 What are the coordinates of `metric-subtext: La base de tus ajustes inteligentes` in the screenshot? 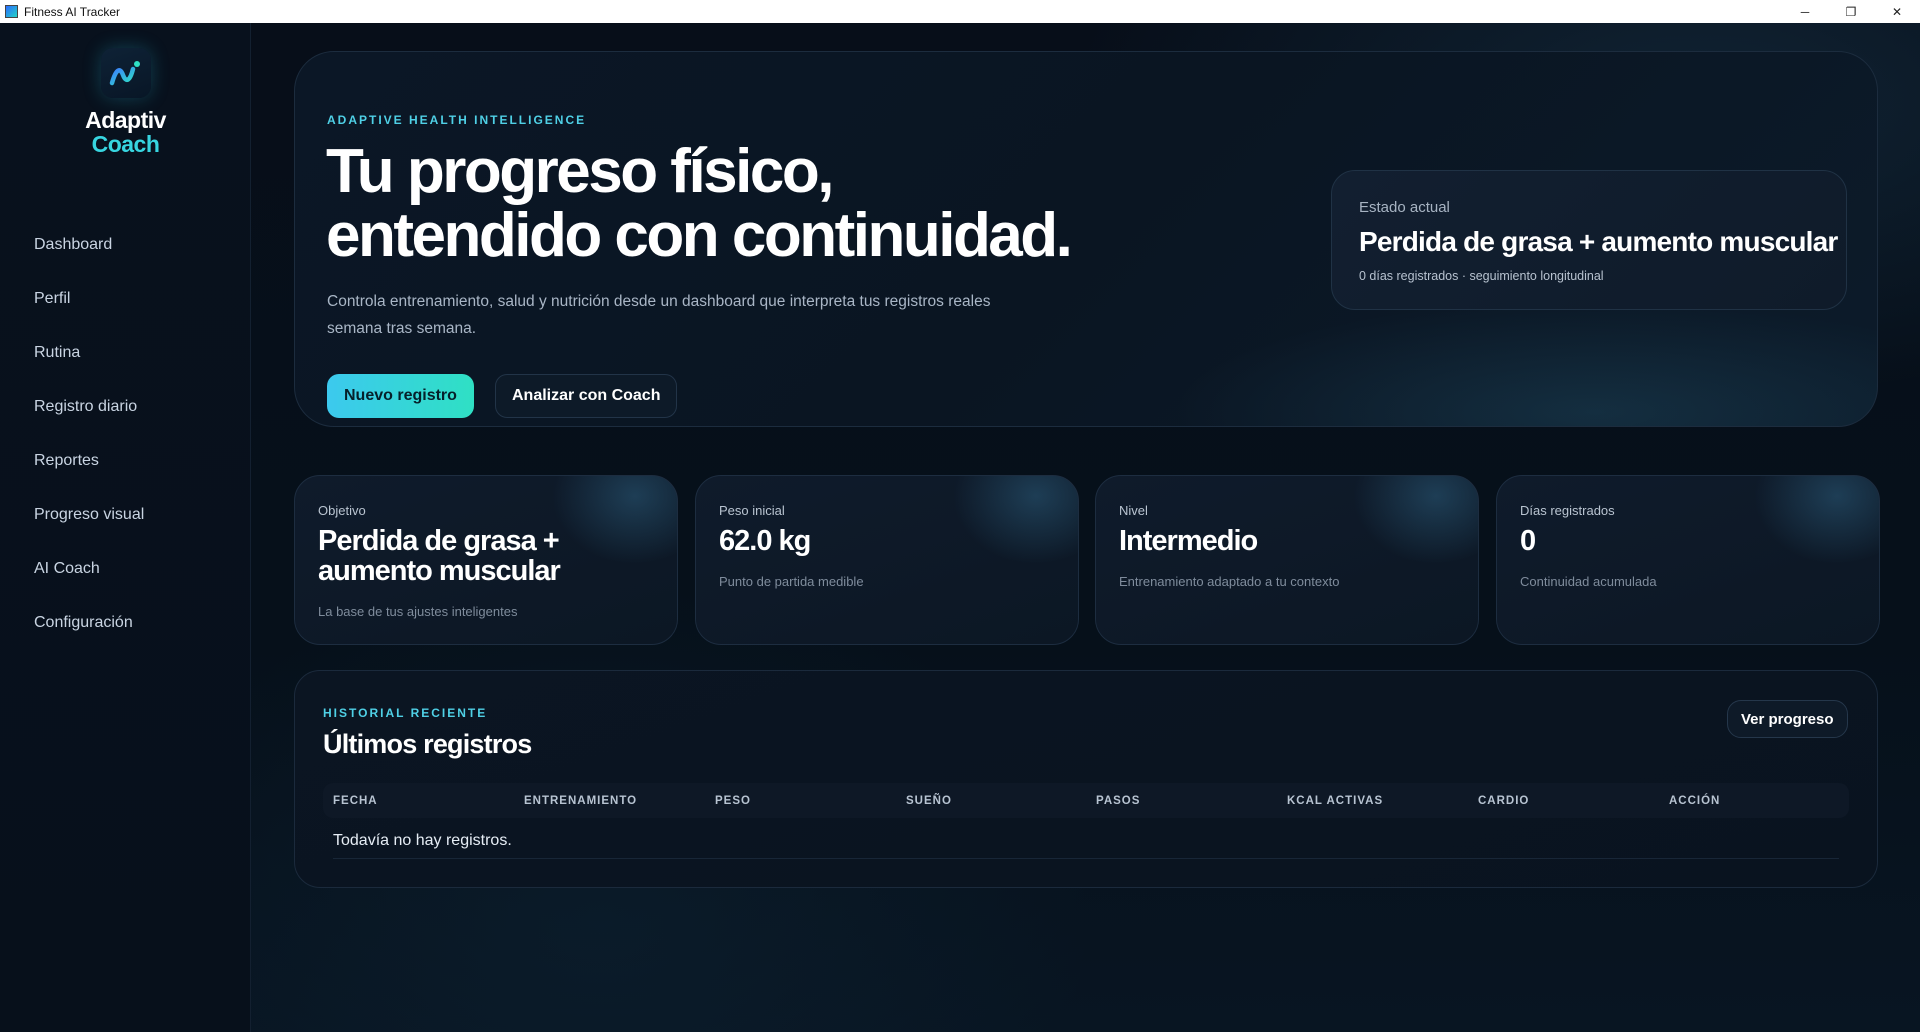 It's located at (418, 611).